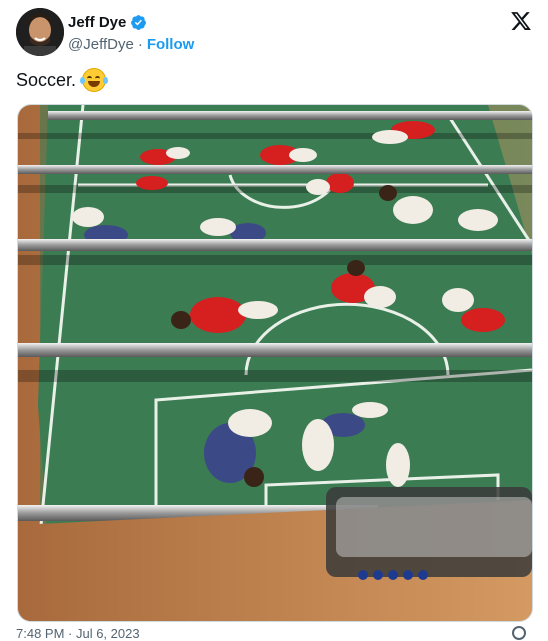 This screenshot has width=548, height=641. I want to click on avatar, so click(40, 32).